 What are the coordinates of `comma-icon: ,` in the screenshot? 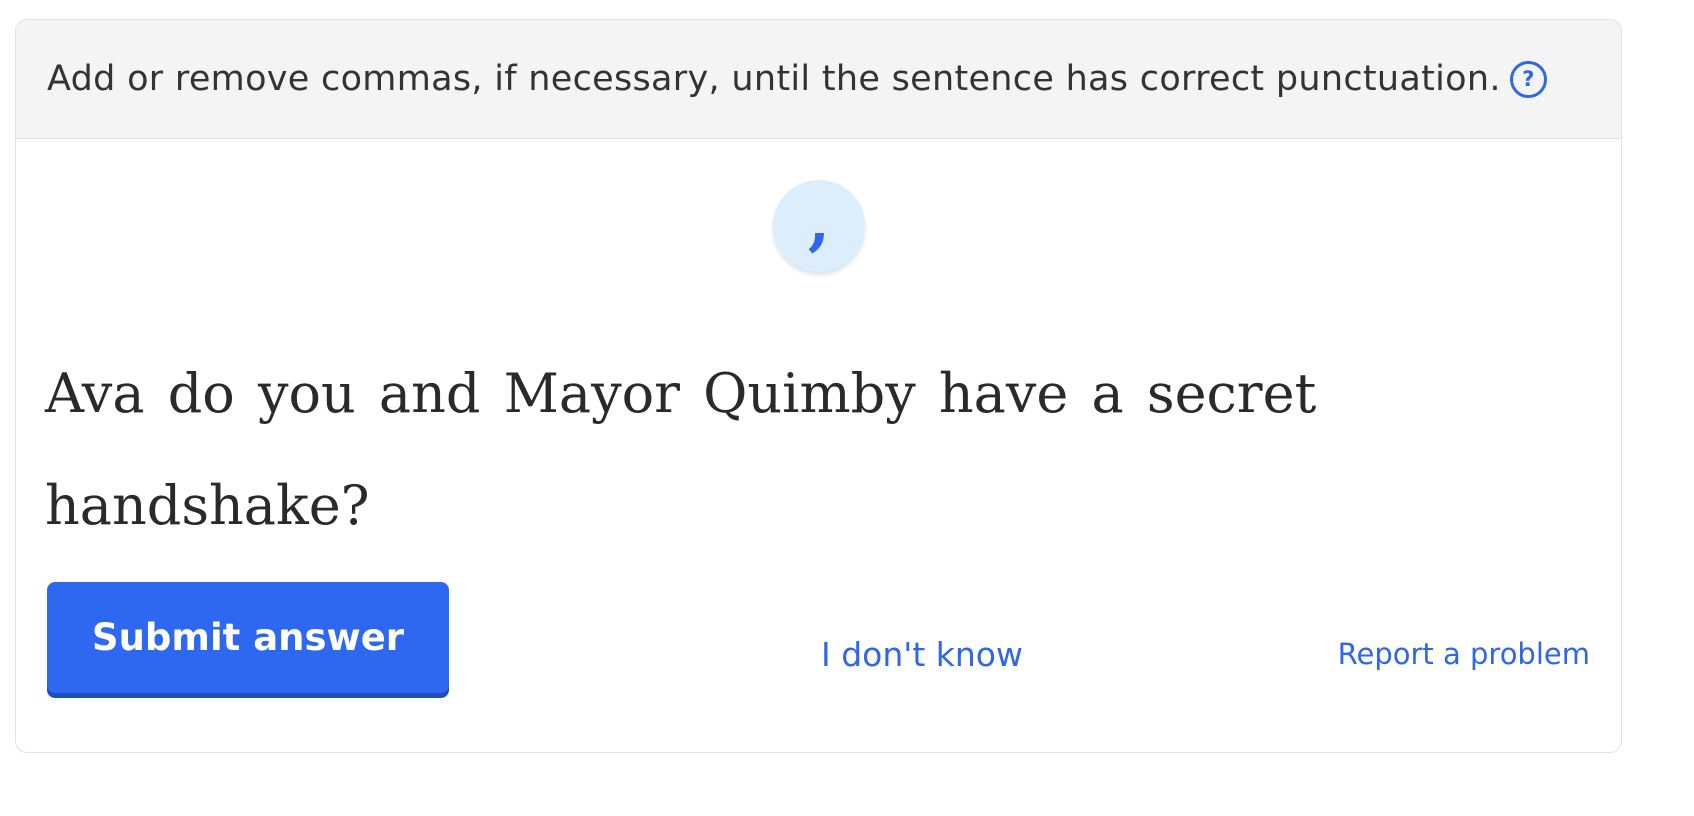 It's located at (819, 221).